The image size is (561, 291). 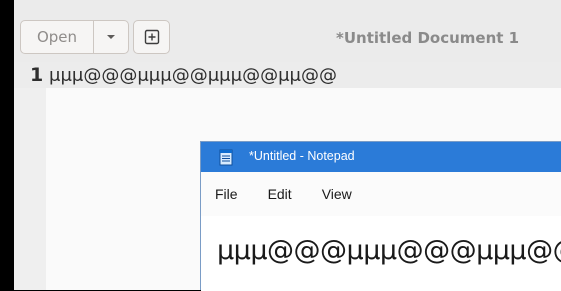 What do you see at coordinates (428, 38) in the screenshot?
I see `document-title: *Untitled Document 1` at bounding box center [428, 38].